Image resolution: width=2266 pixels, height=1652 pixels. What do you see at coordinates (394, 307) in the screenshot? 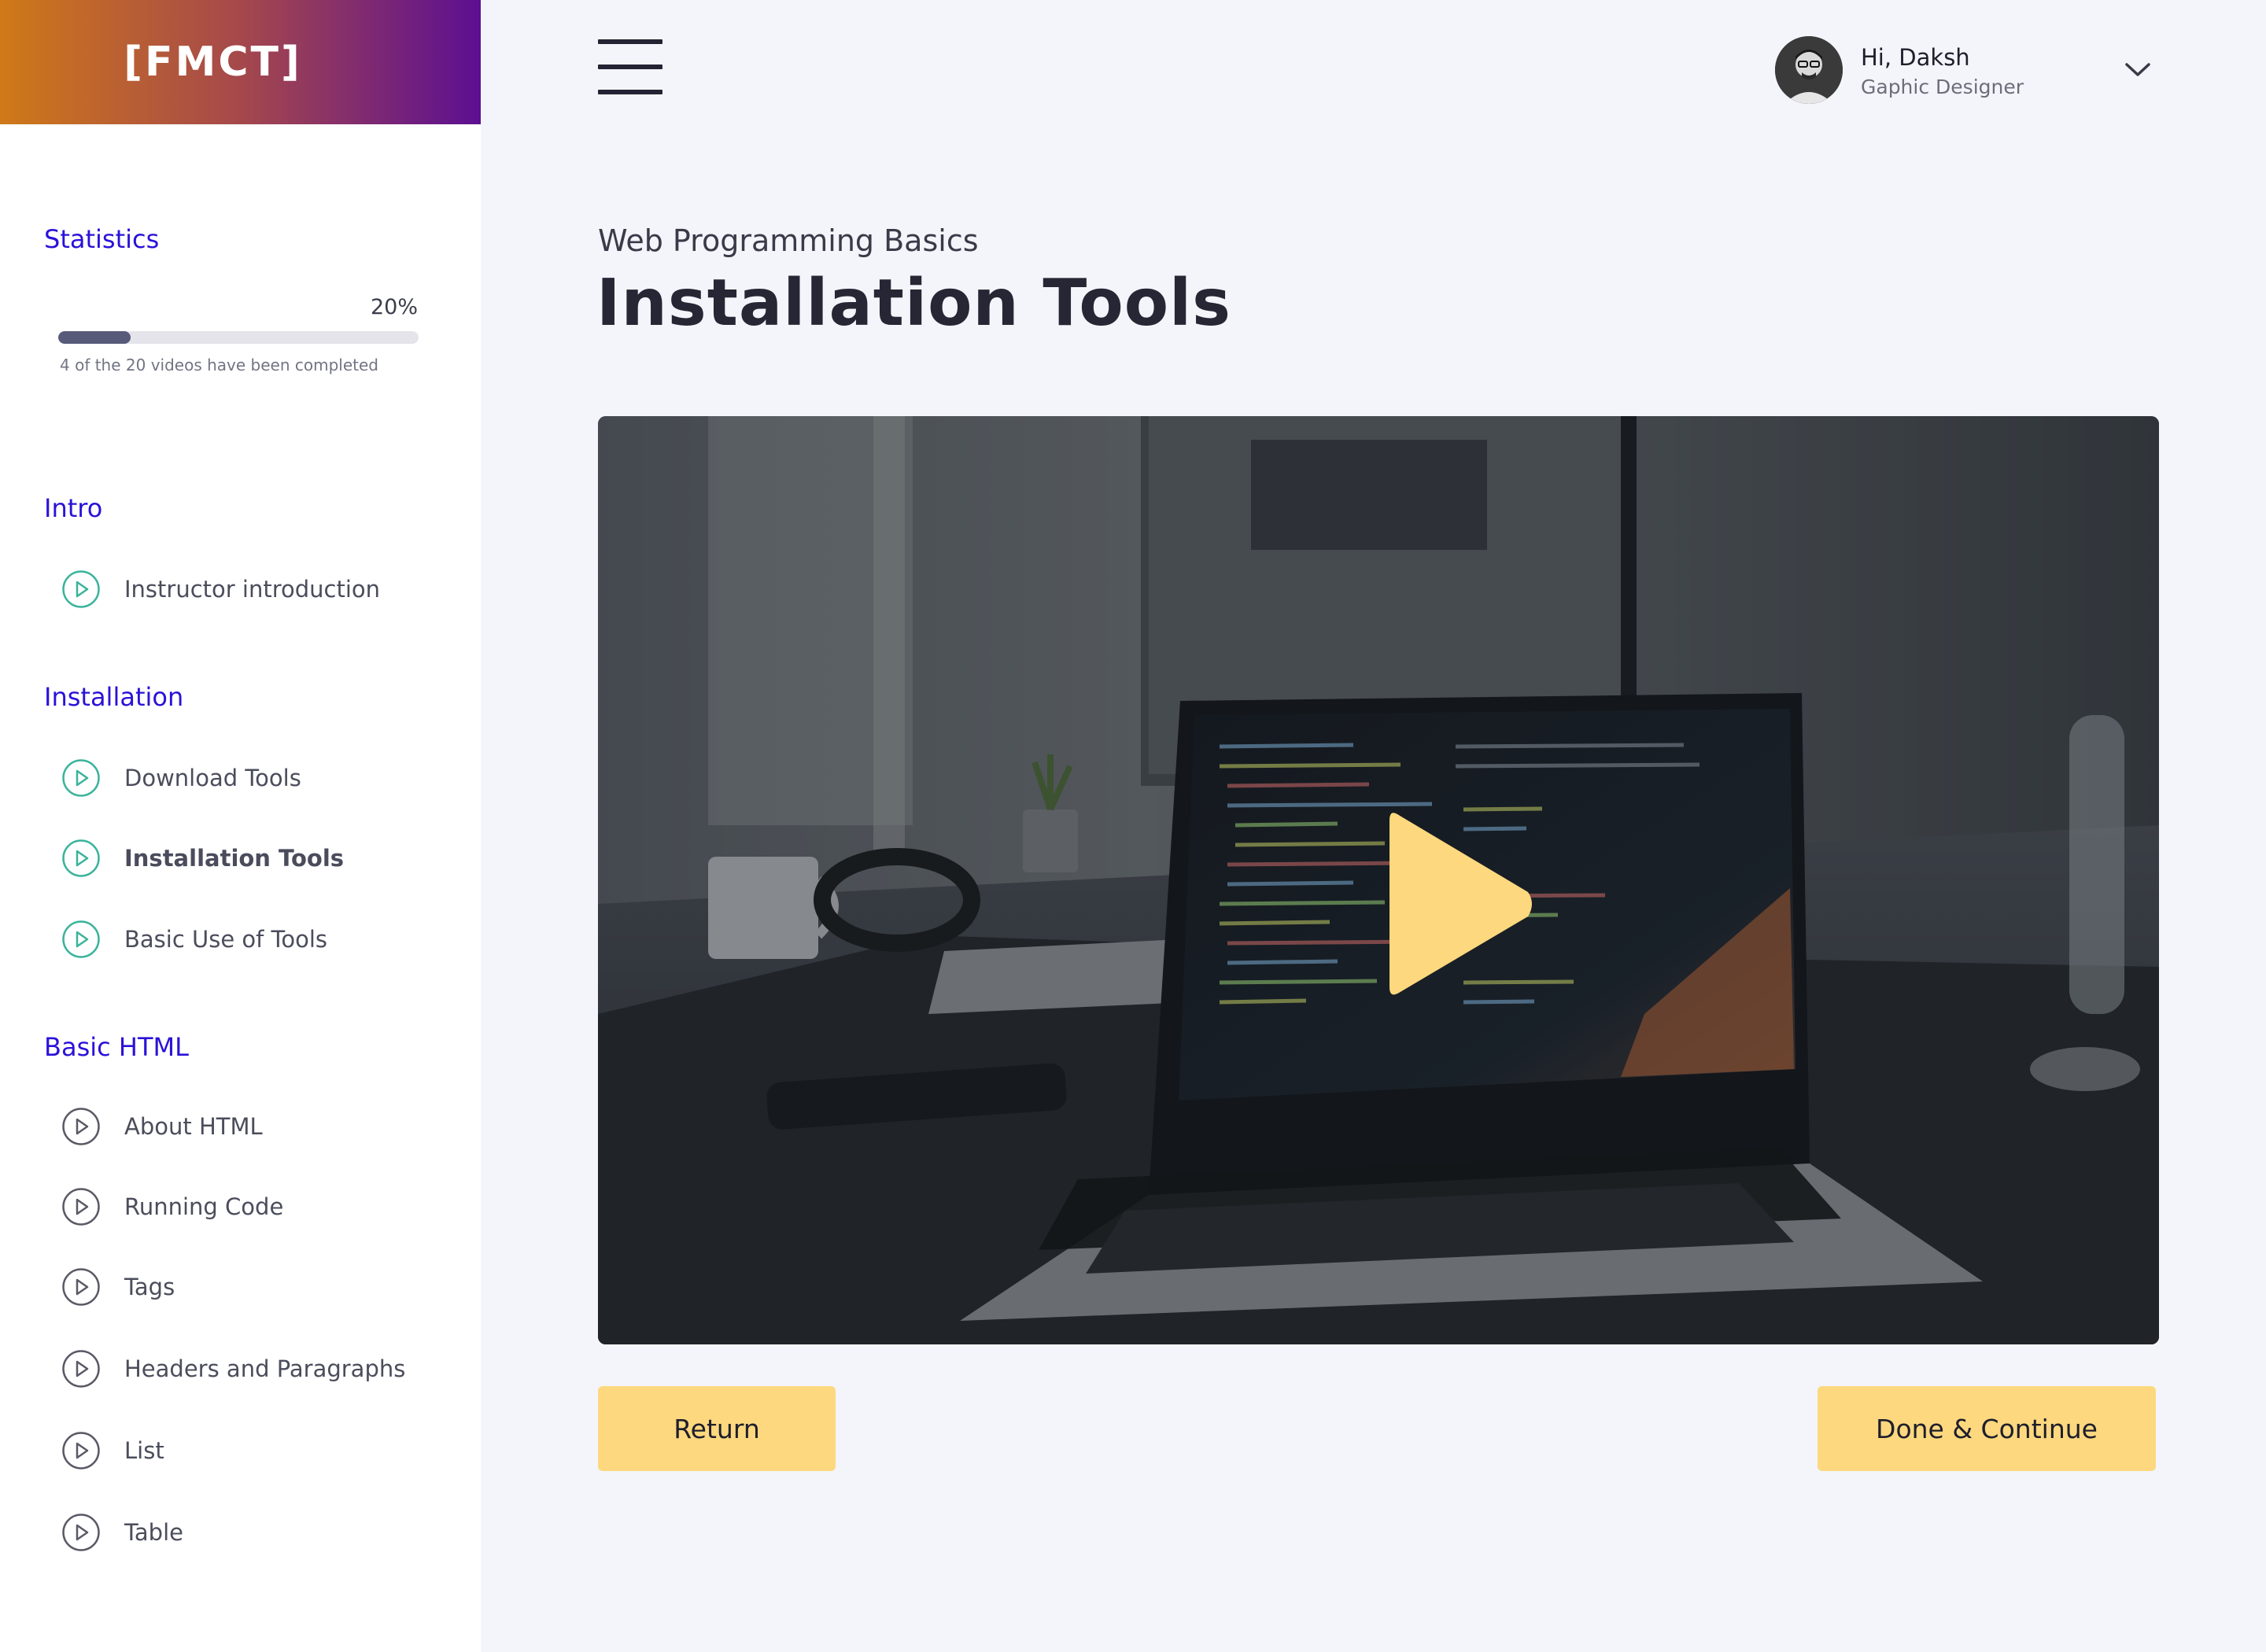
I see `progress-percent: 20%` at bounding box center [394, 307].